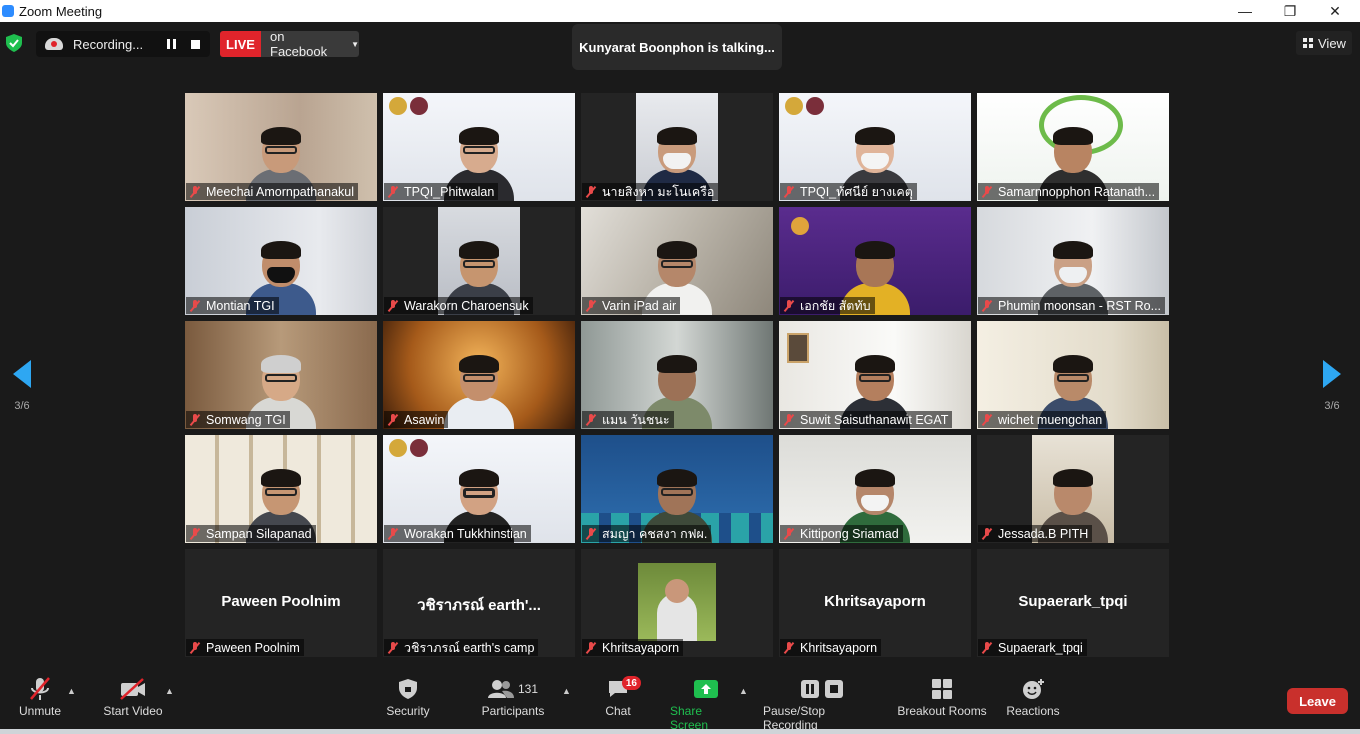  I want to click on live-stream-dropdown: on Facebook ▼, so click(310, 44).